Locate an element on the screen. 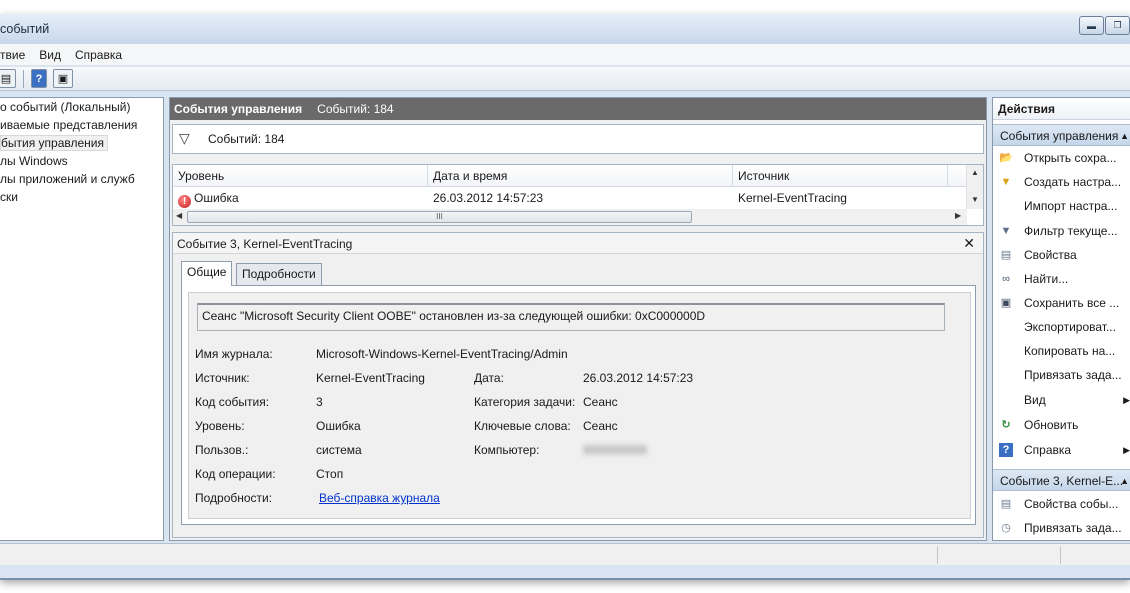  user-label: Пользов.: is located at coordinates (222, 450).